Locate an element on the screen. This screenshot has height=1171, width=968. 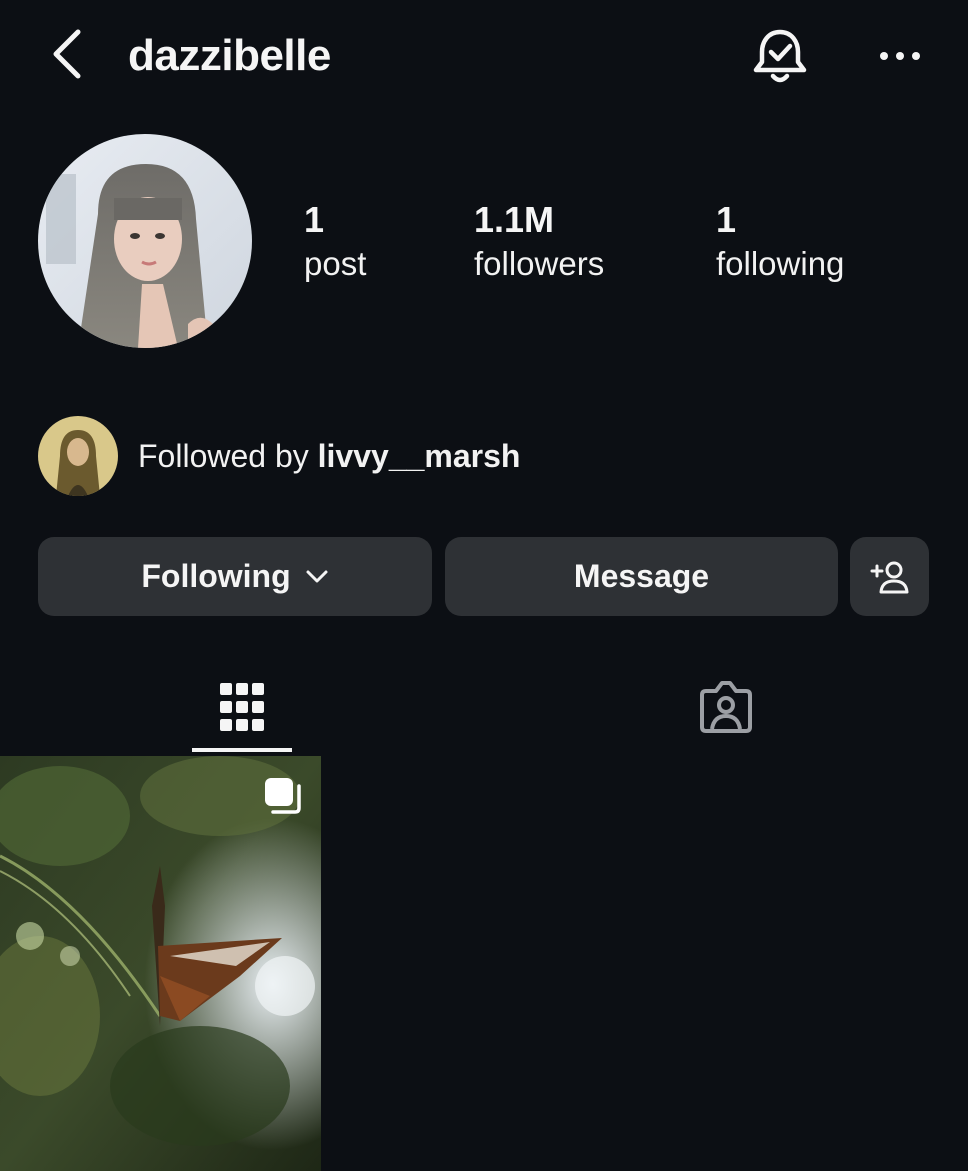
posts-label: post is located at coordinates (335, 263).